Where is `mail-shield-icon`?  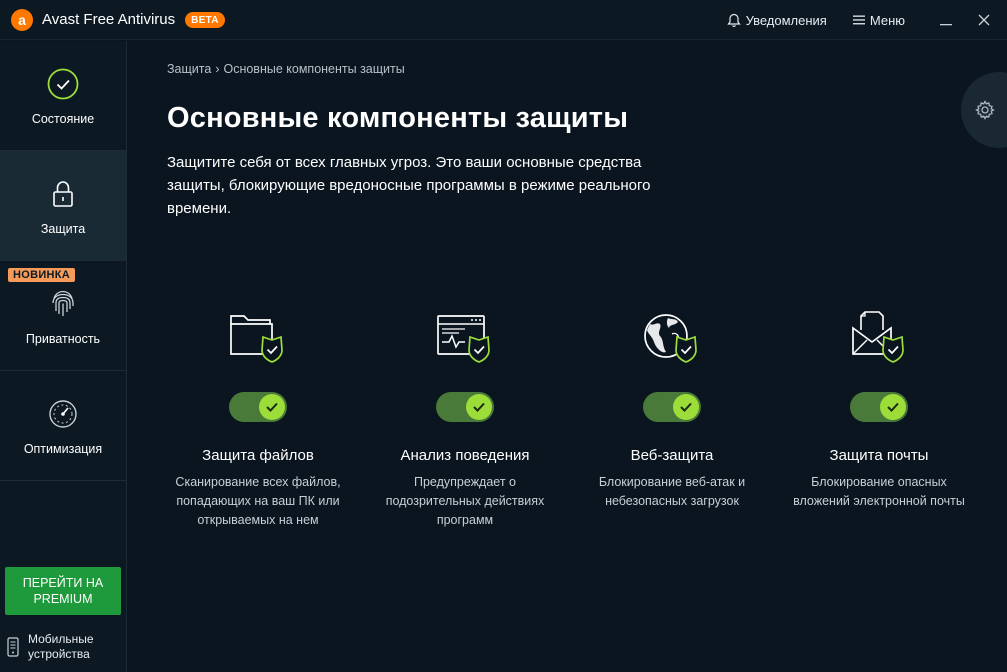
mail-shield-icon is located at coordinates (878, 337).